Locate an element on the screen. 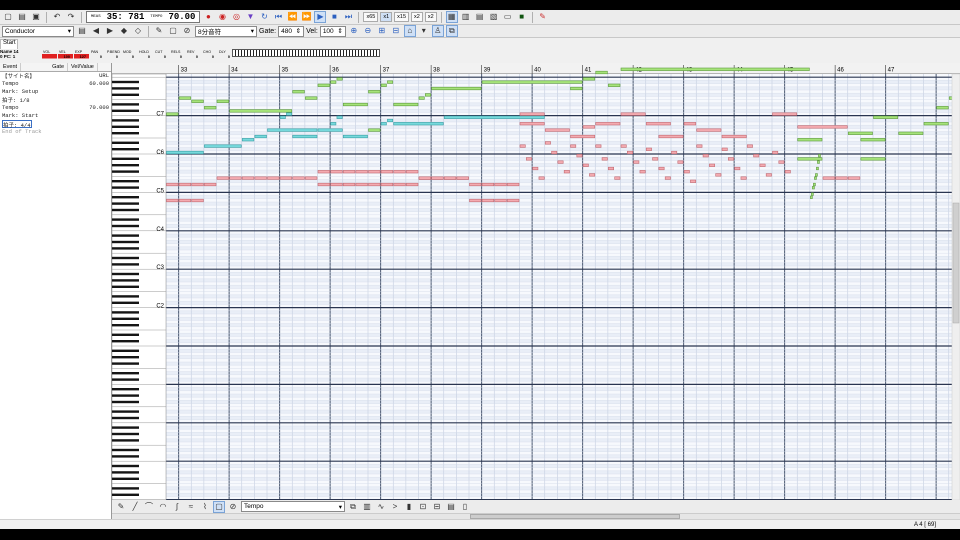 The image size is (960, 540). event-row: Tempo 70.000 is located at coordinates (55, 108).